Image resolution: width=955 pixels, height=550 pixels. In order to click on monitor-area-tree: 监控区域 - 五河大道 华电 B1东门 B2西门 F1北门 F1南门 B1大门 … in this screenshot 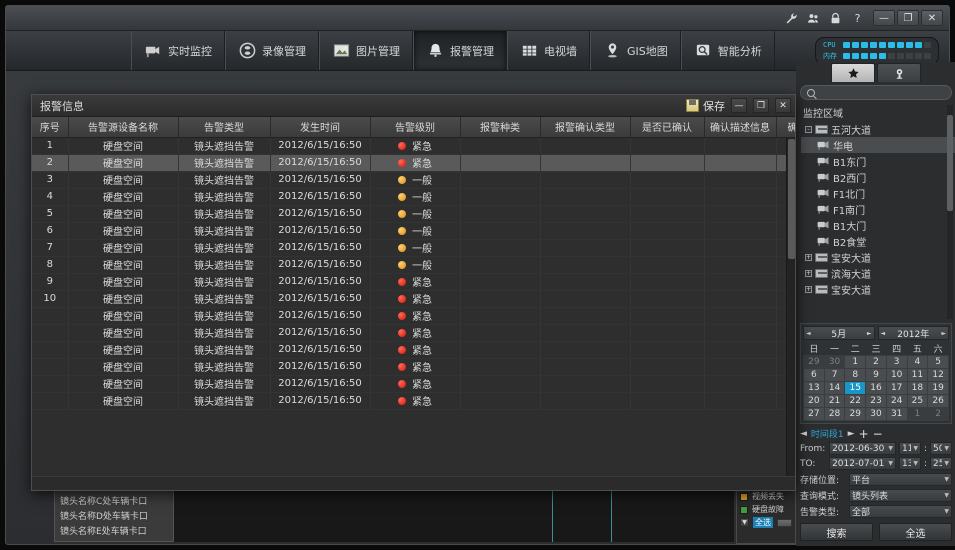, I will do `click(875, 212)`.